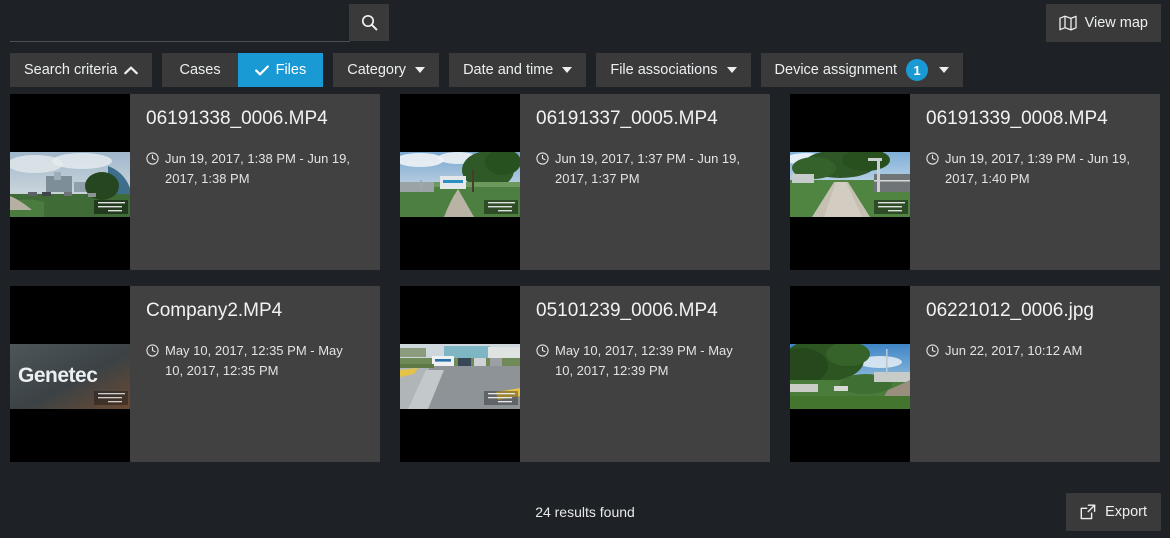 The width and height of the screenshot is (1170, 538). Describe the element at coordinates (71, 70) in the screenshot. I see `search-criteria-label: Search criteria` at that location.